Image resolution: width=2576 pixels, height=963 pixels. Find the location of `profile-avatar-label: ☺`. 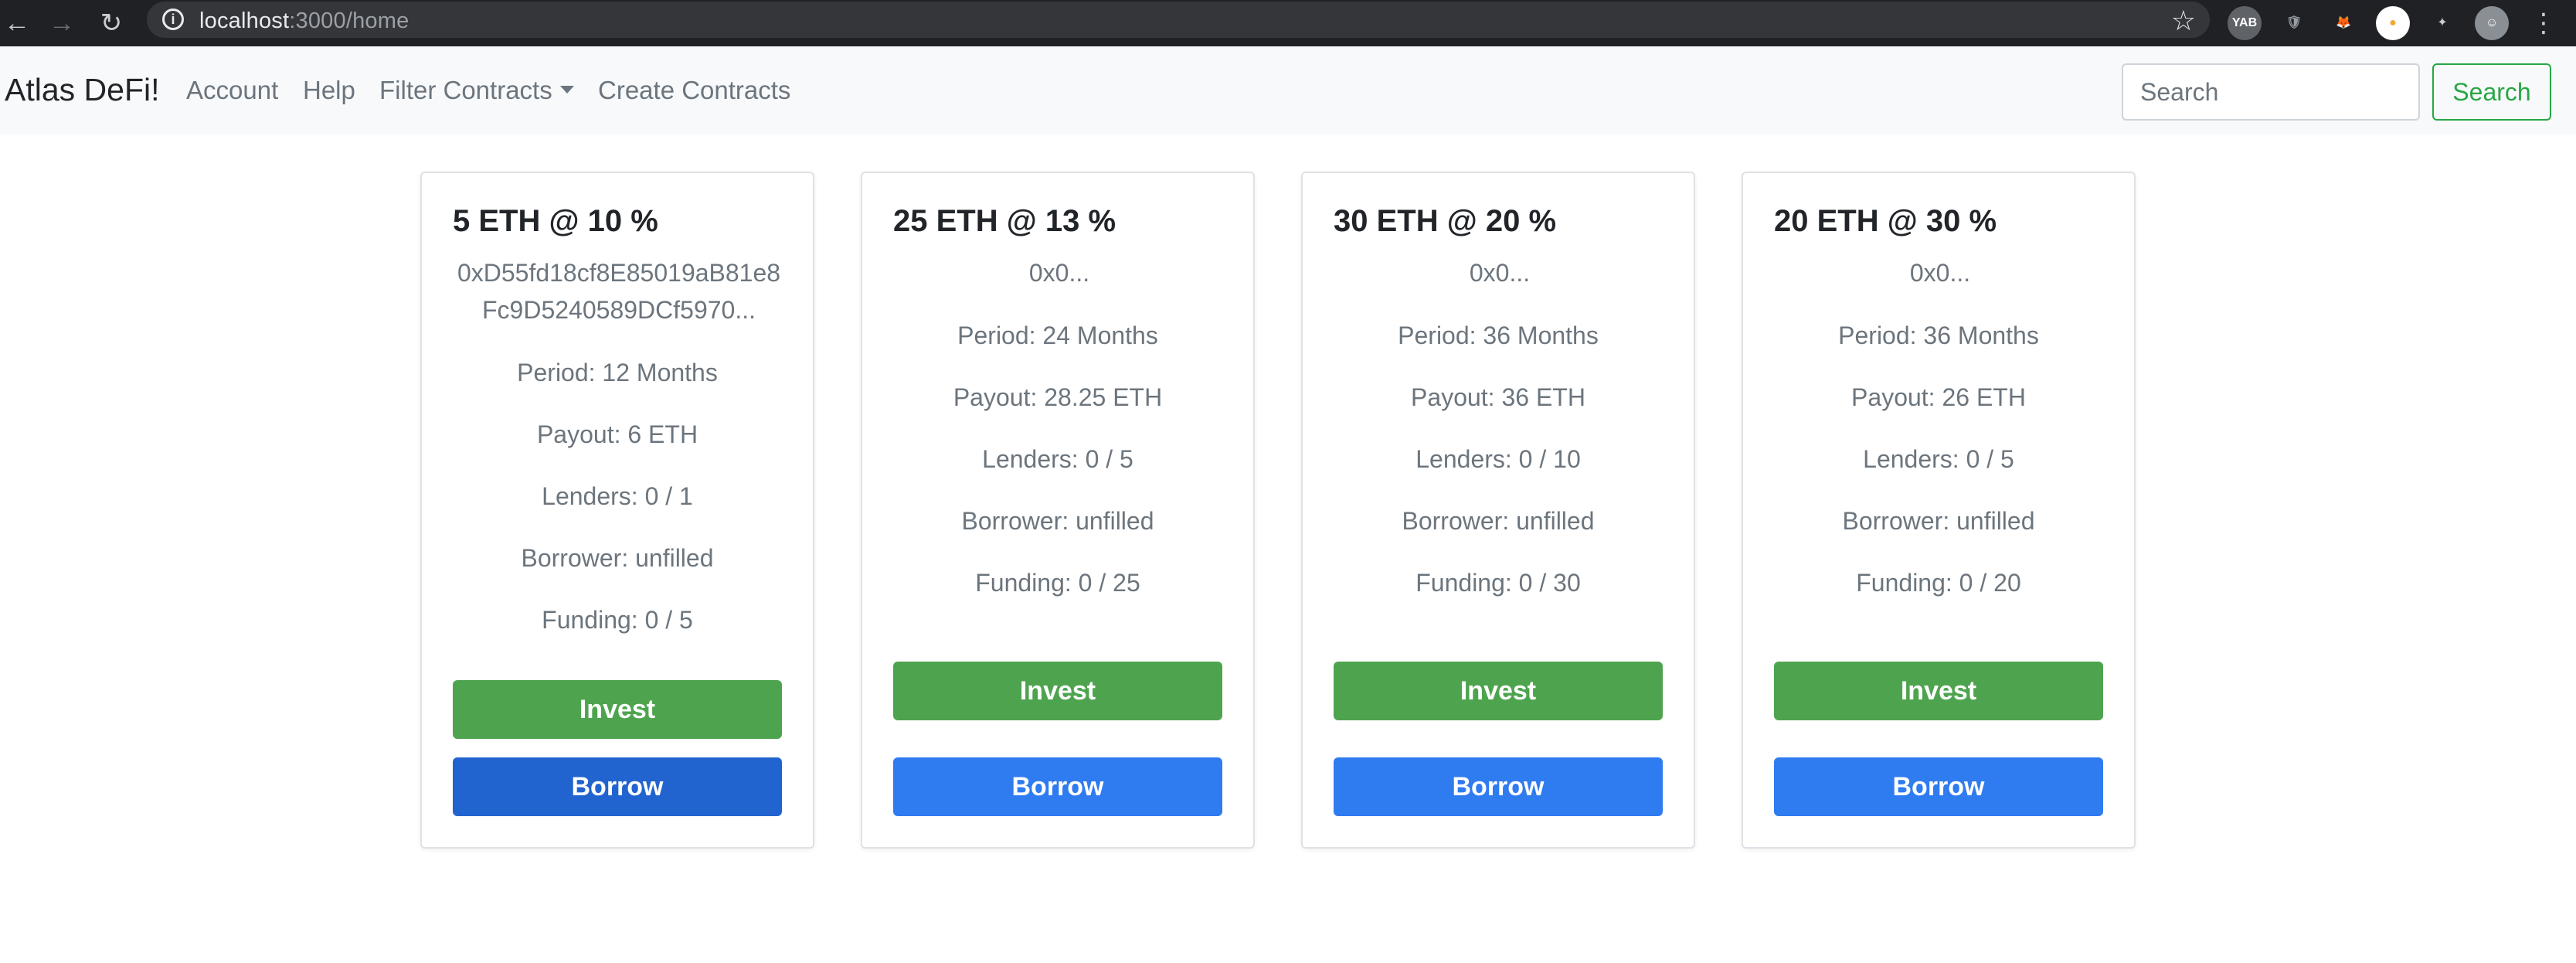

profile-avatar-label: ☺ is located at coordinates (2492, 22).